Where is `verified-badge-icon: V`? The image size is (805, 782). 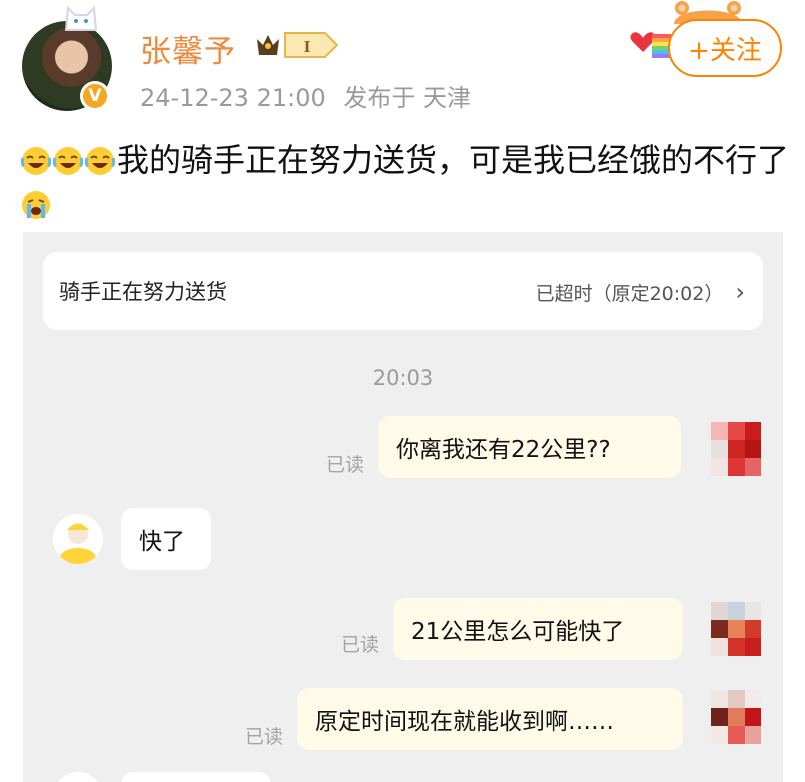
verified-badge-icon: V is located at coordinates (95, 96).